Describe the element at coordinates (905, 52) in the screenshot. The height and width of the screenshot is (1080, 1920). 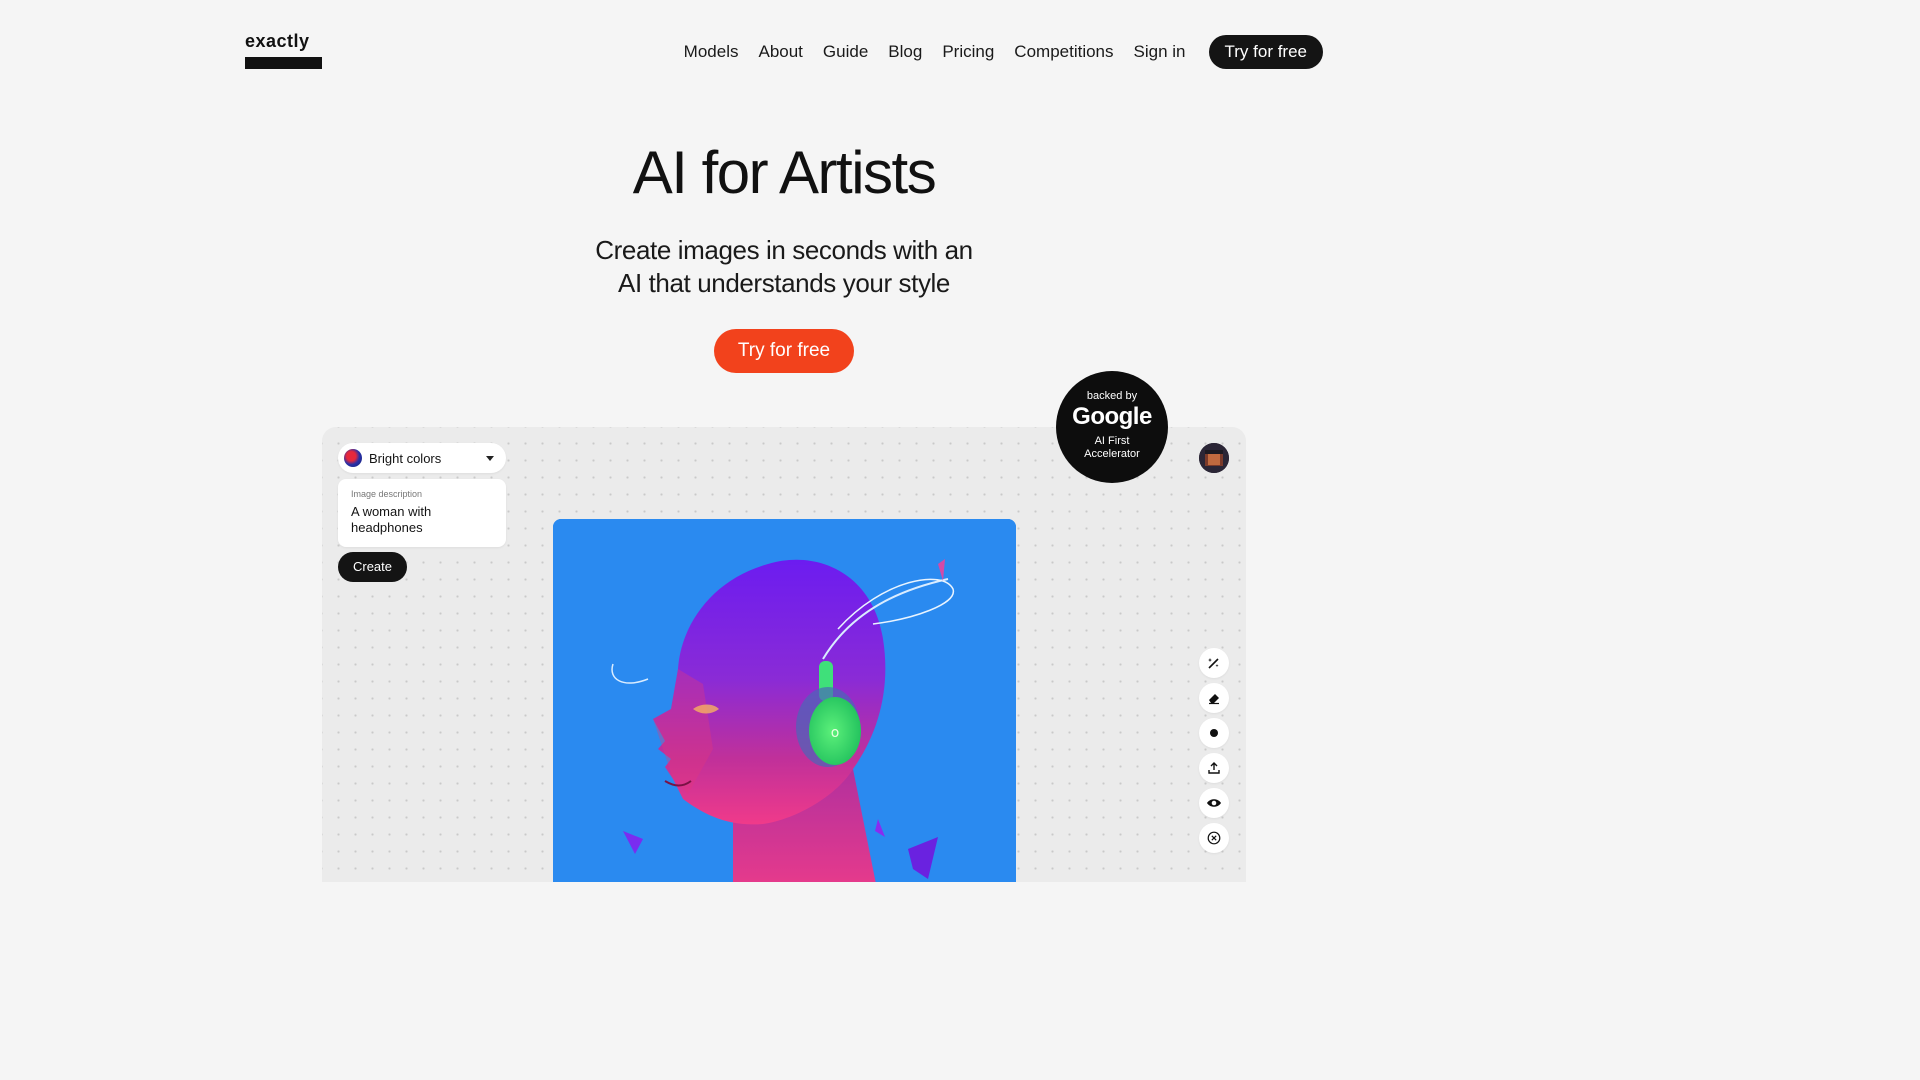
I see `nav-link-blog: Blog` at that location.